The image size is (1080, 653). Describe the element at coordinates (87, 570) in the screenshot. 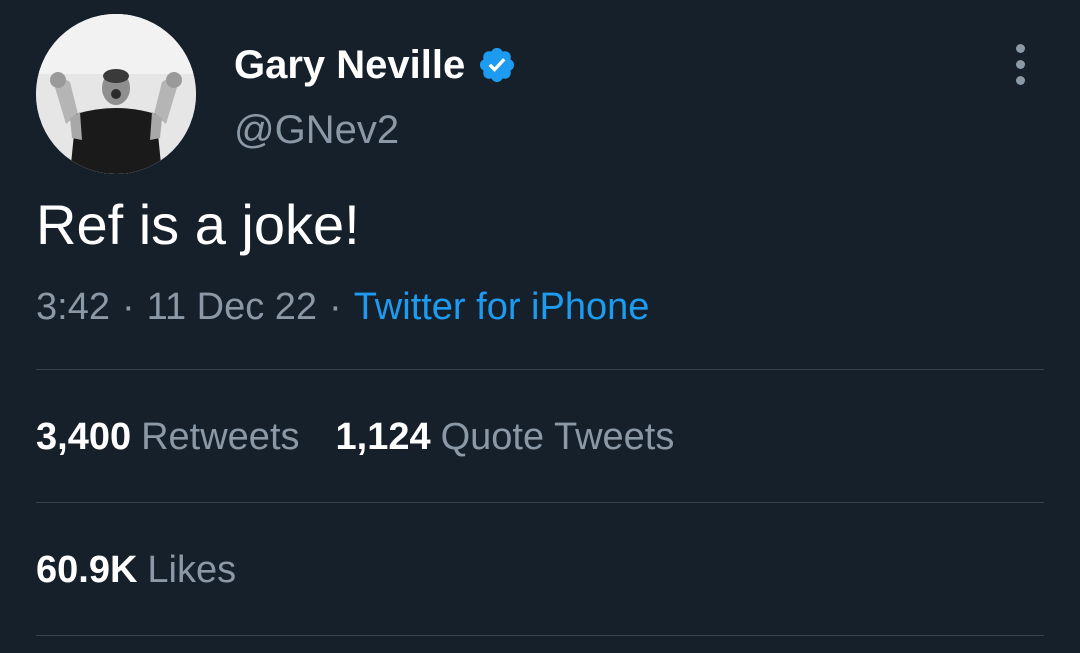

I see `likes-count: 60.9K` at that location.